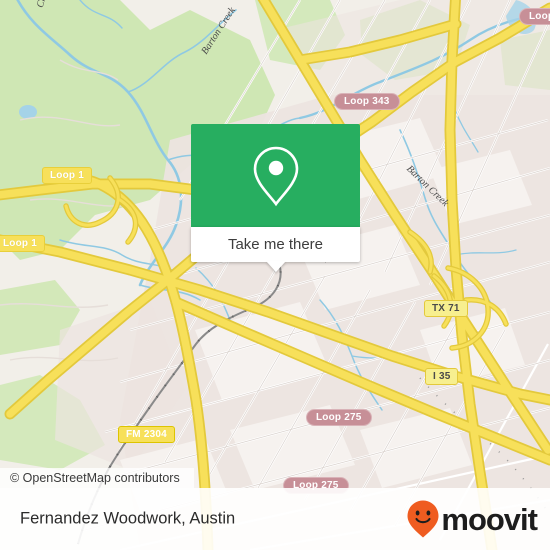 Image resolution: width=550 pixels, height=550 pixels. Describe the element at coordinates (275, 244) in the screenshot. I see `callout-cta-label: Take me there` at that location.